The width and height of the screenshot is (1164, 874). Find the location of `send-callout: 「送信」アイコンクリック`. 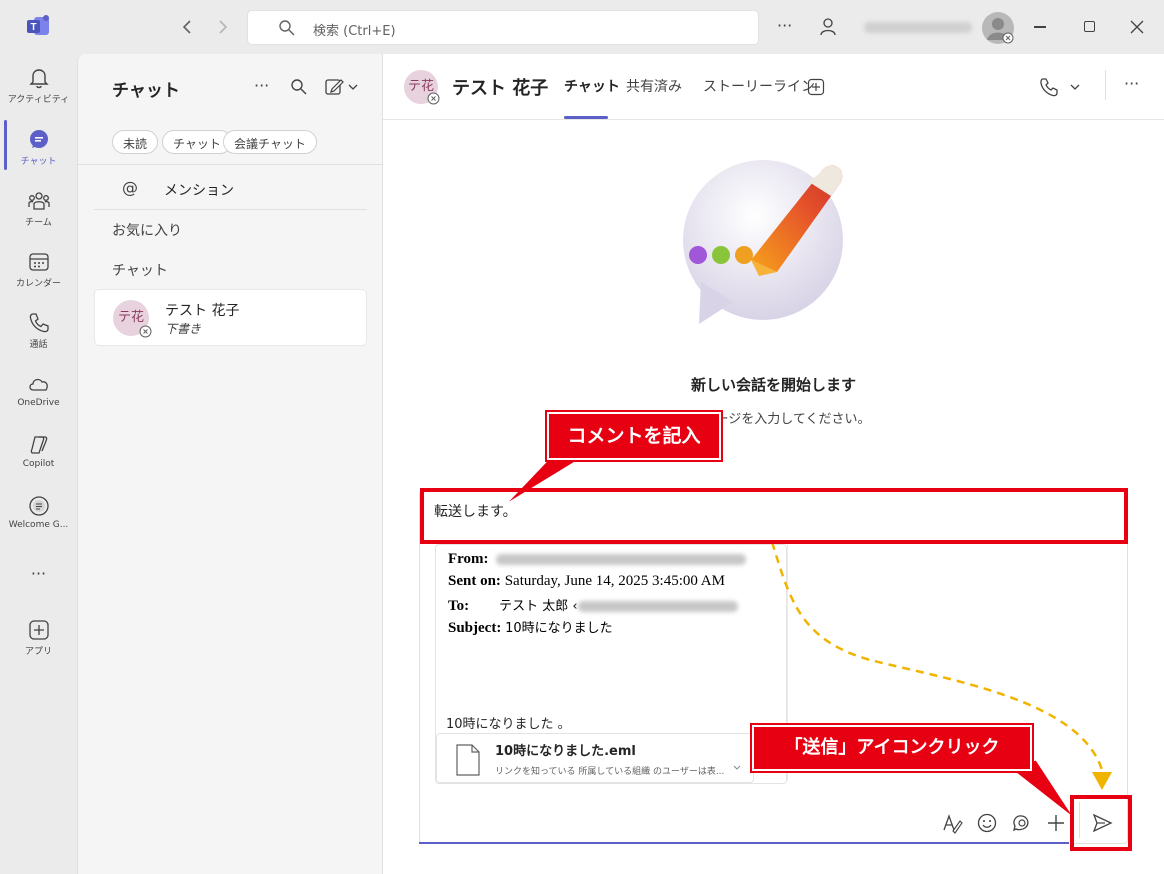

send-callout: 「送信」アイコンクリック is located at coordinates (892, 748).